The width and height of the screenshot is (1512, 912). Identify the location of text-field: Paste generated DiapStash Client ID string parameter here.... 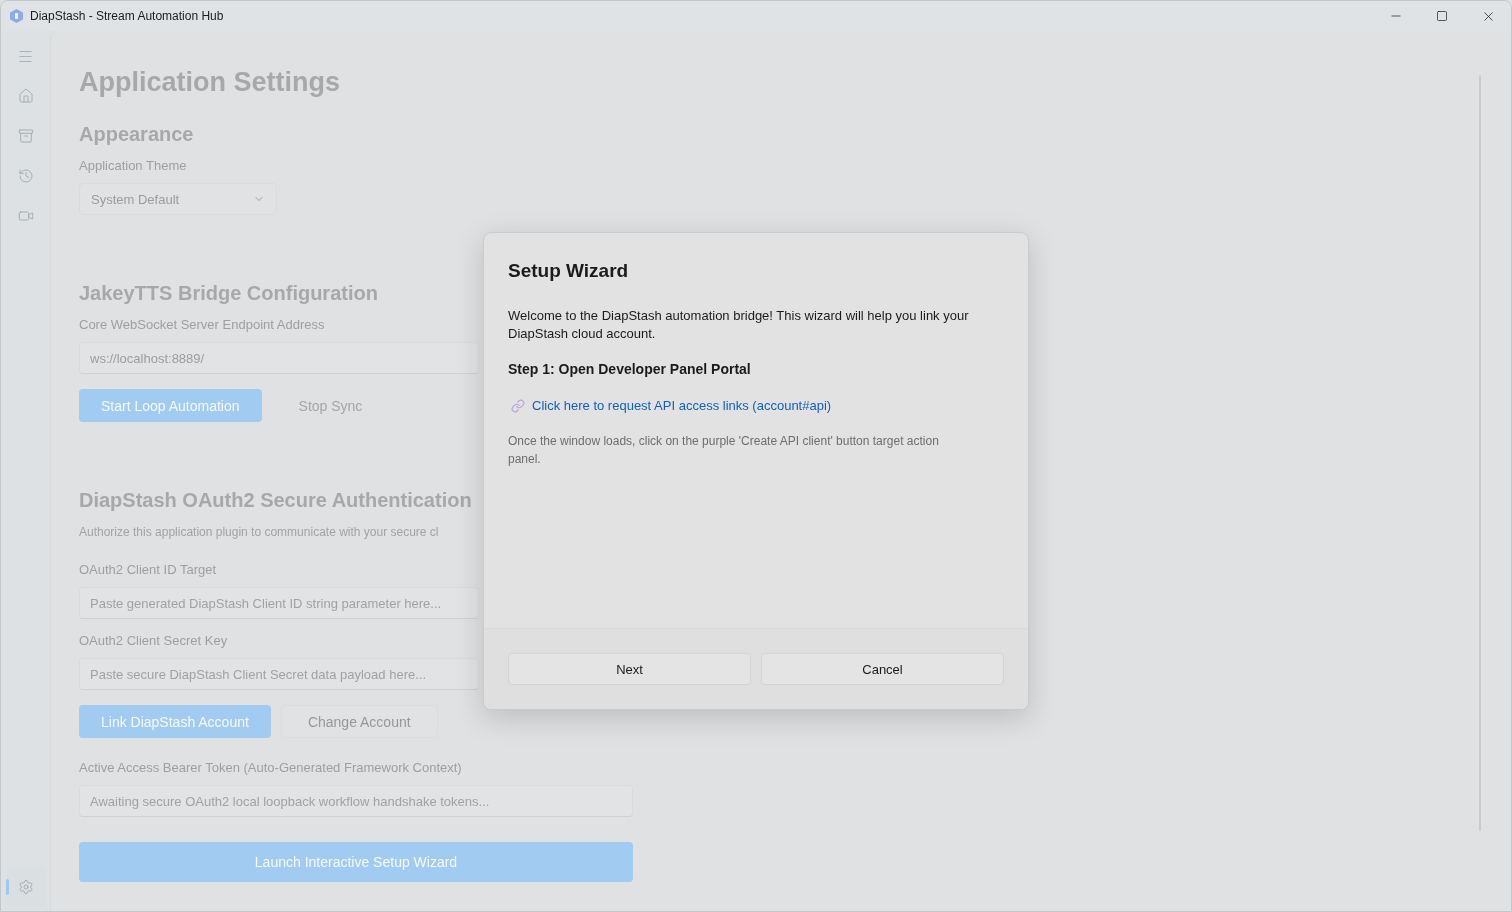
(279, 603).